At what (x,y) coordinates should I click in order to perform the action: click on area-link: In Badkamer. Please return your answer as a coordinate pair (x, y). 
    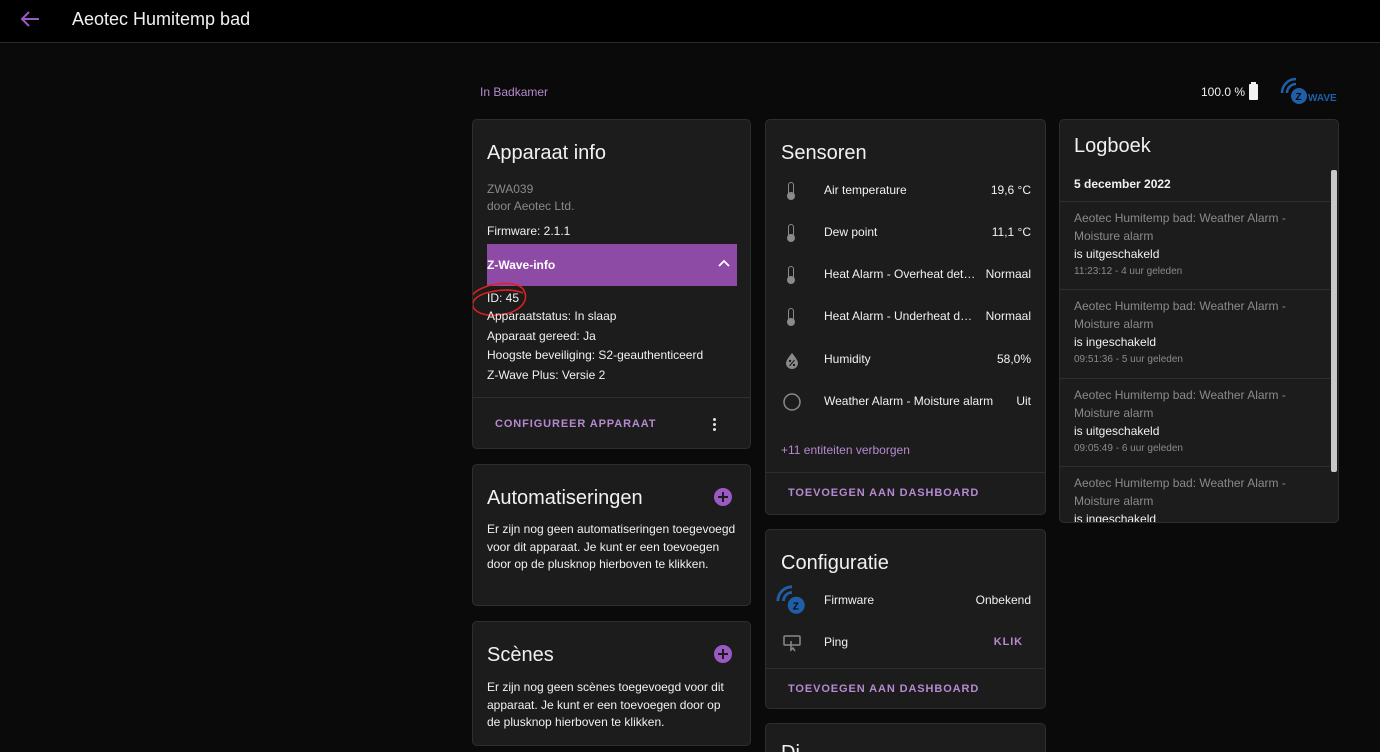
    Looking at the image, I should click on (514, 92).